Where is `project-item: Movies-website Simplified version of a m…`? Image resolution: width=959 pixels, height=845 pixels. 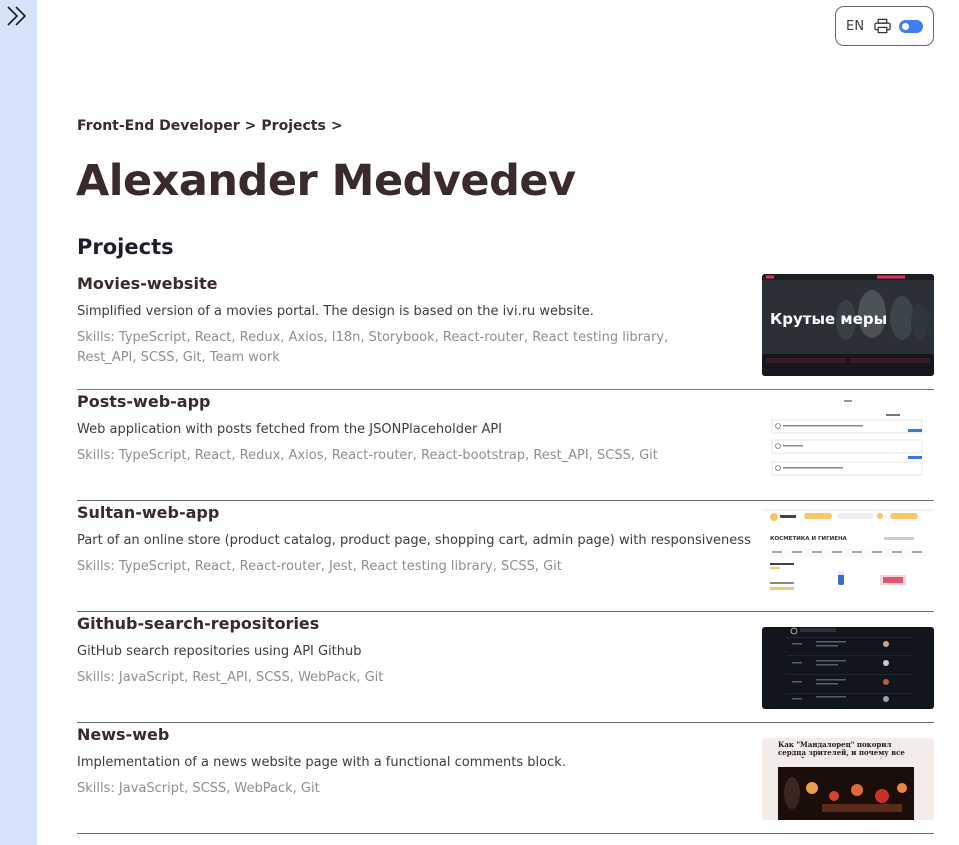 project-item: Movies-website Simplified version of a m… is located at coordinates (505, 331).